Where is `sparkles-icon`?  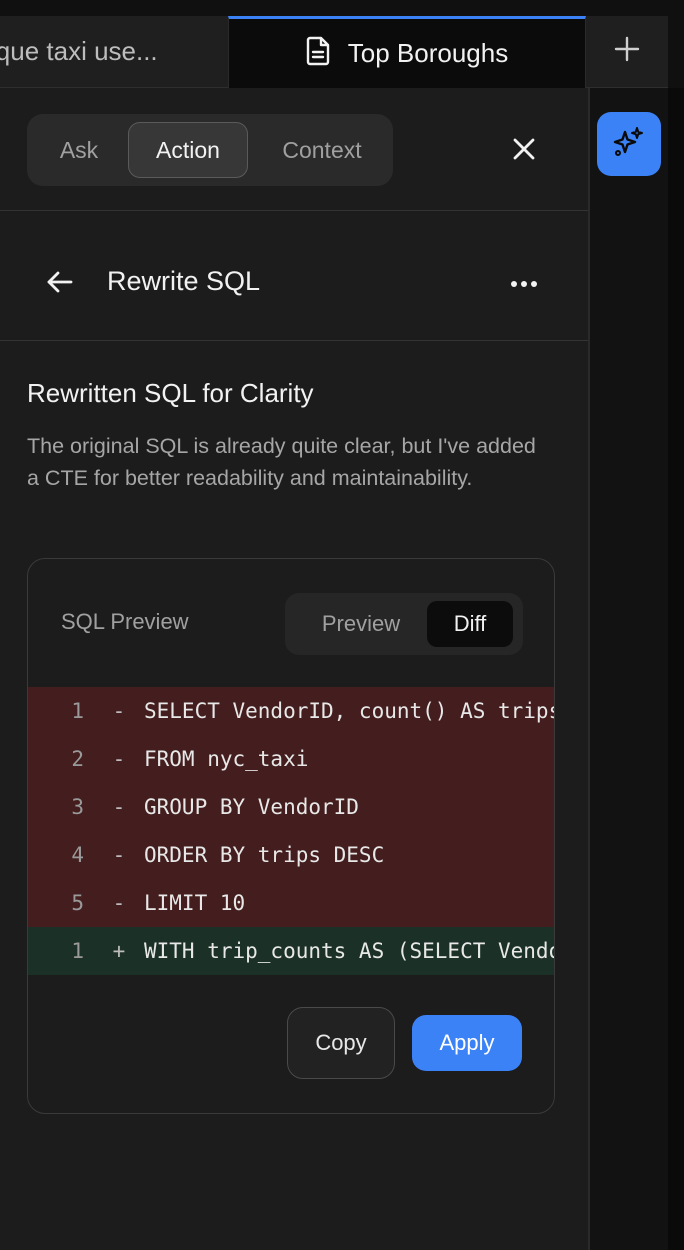
sparkles-icon is located at coordinates (629, 144).